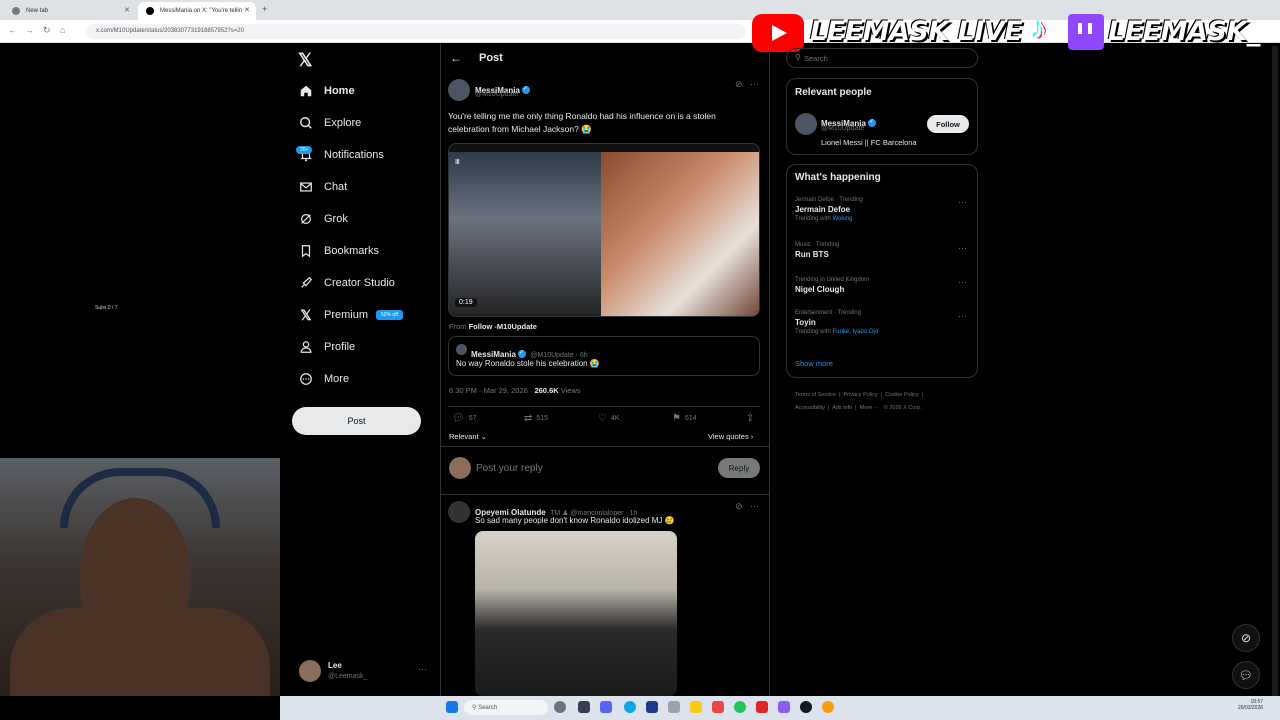 The image size is (1280, 720). Describe the element at coordinates (843, 128) in the screenshot. I see `relevant-person-handle: @M10Update` at that location.